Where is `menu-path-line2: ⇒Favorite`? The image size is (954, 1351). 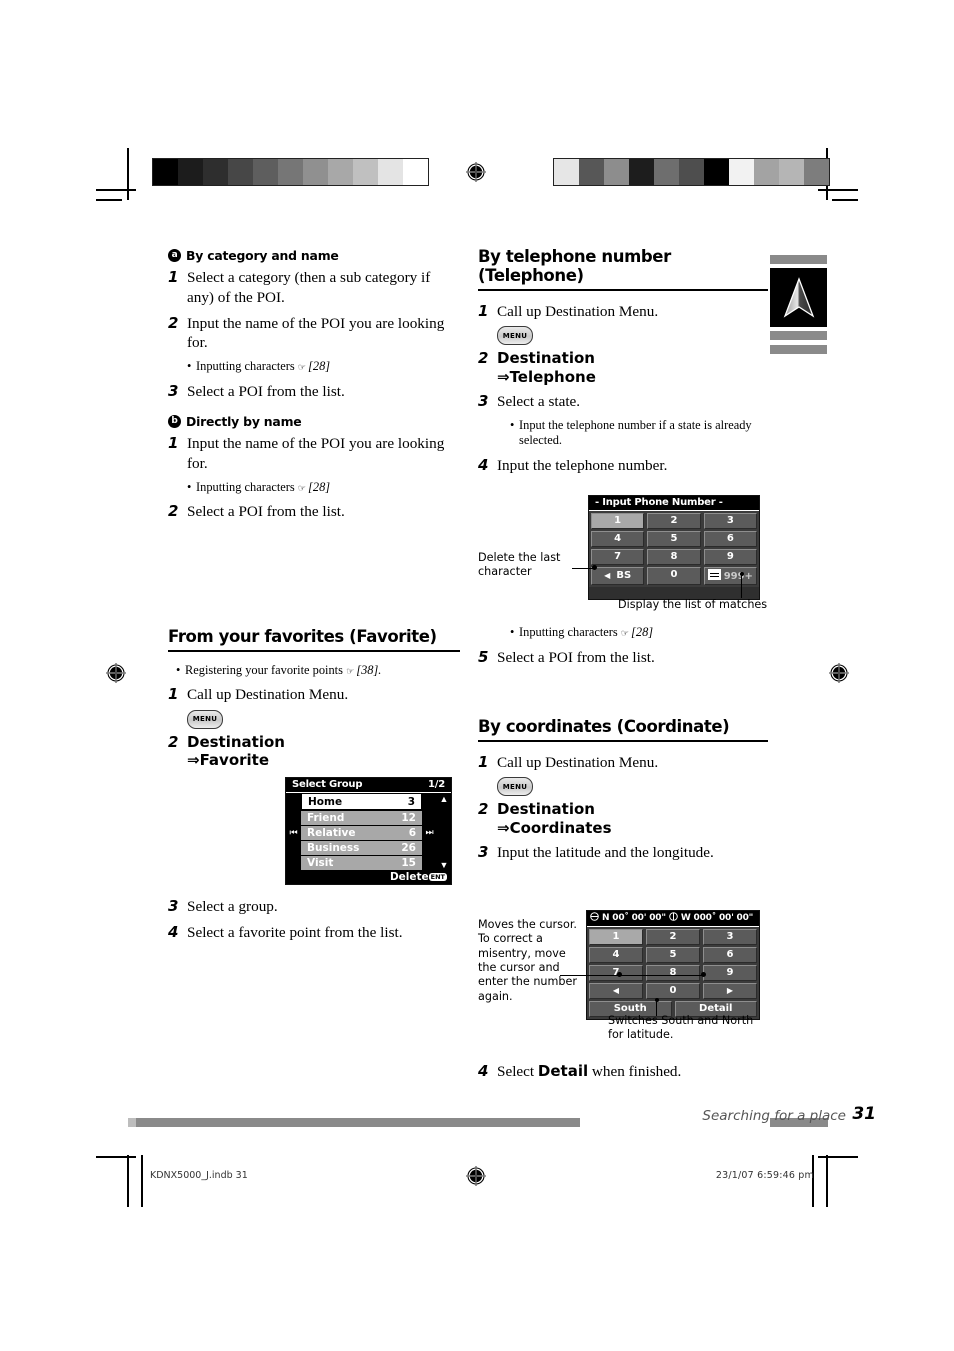 menu-path-line2: ⇒Favorite is located at coordinates (228, 760).